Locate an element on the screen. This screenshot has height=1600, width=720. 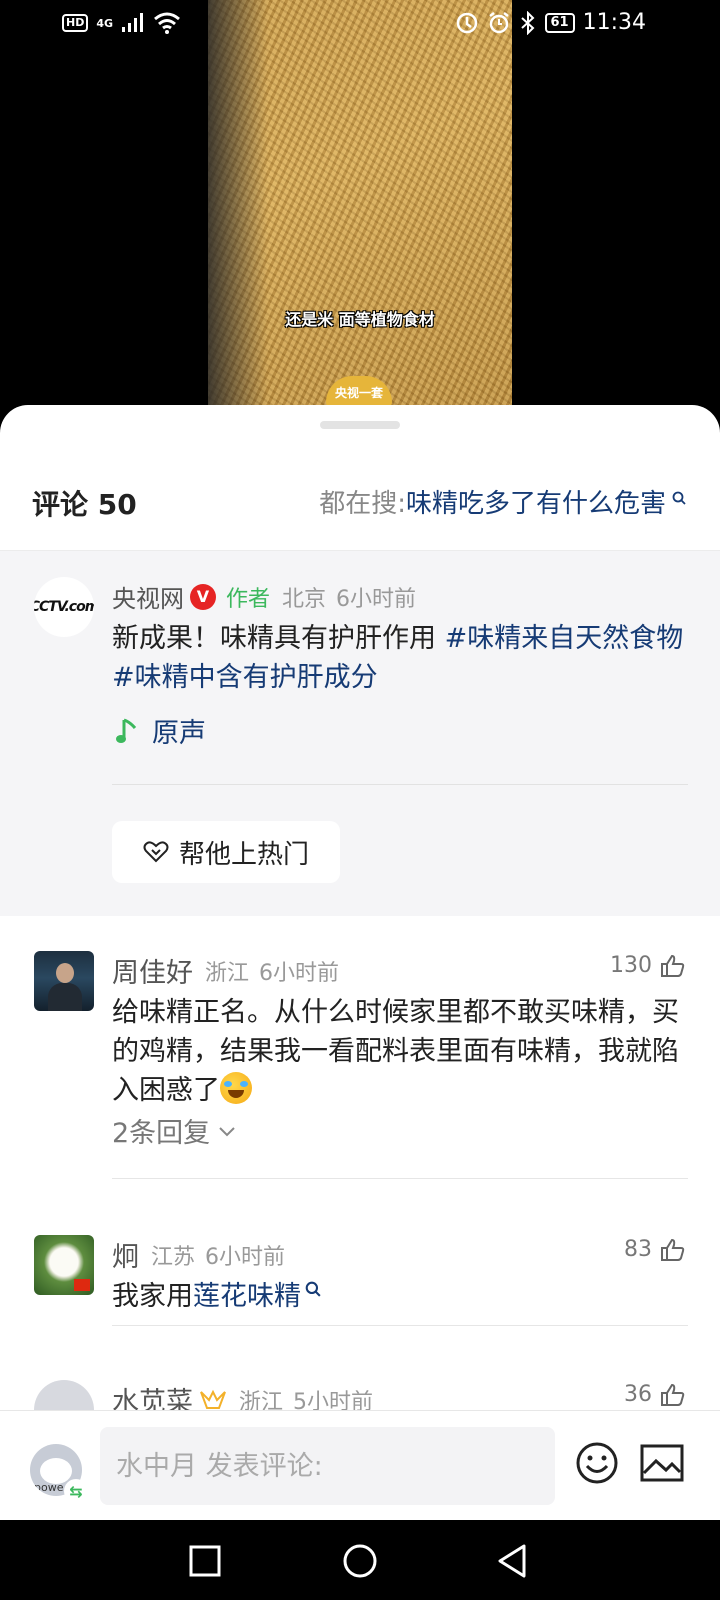
view-replies-button: 2条回复 is located at coordinates (174, 1130).